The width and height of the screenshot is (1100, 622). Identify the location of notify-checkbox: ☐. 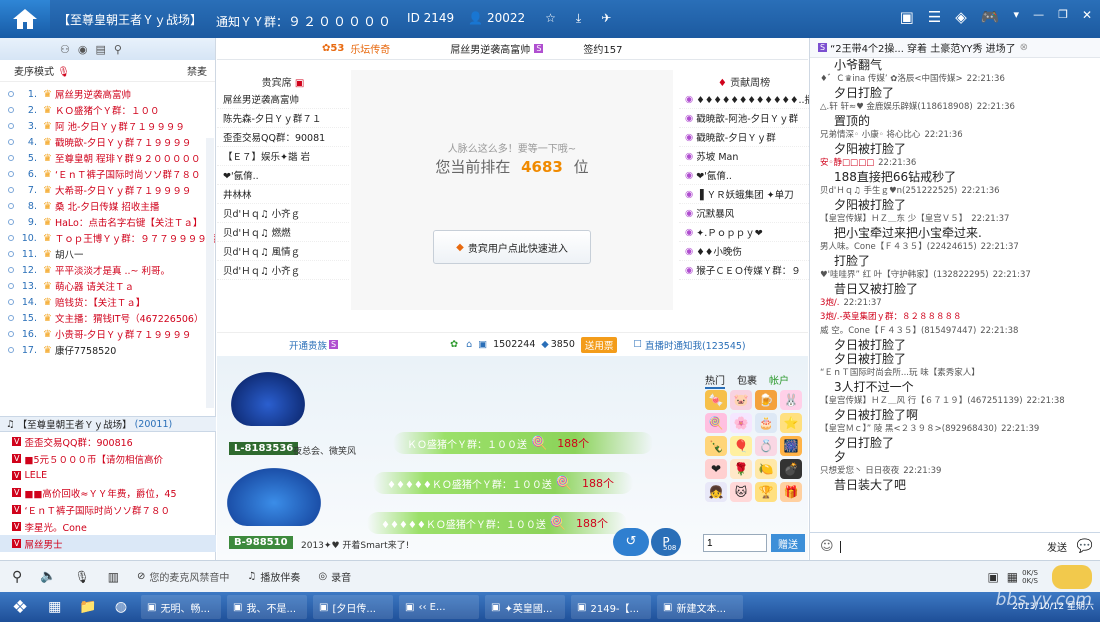
(637, 344).